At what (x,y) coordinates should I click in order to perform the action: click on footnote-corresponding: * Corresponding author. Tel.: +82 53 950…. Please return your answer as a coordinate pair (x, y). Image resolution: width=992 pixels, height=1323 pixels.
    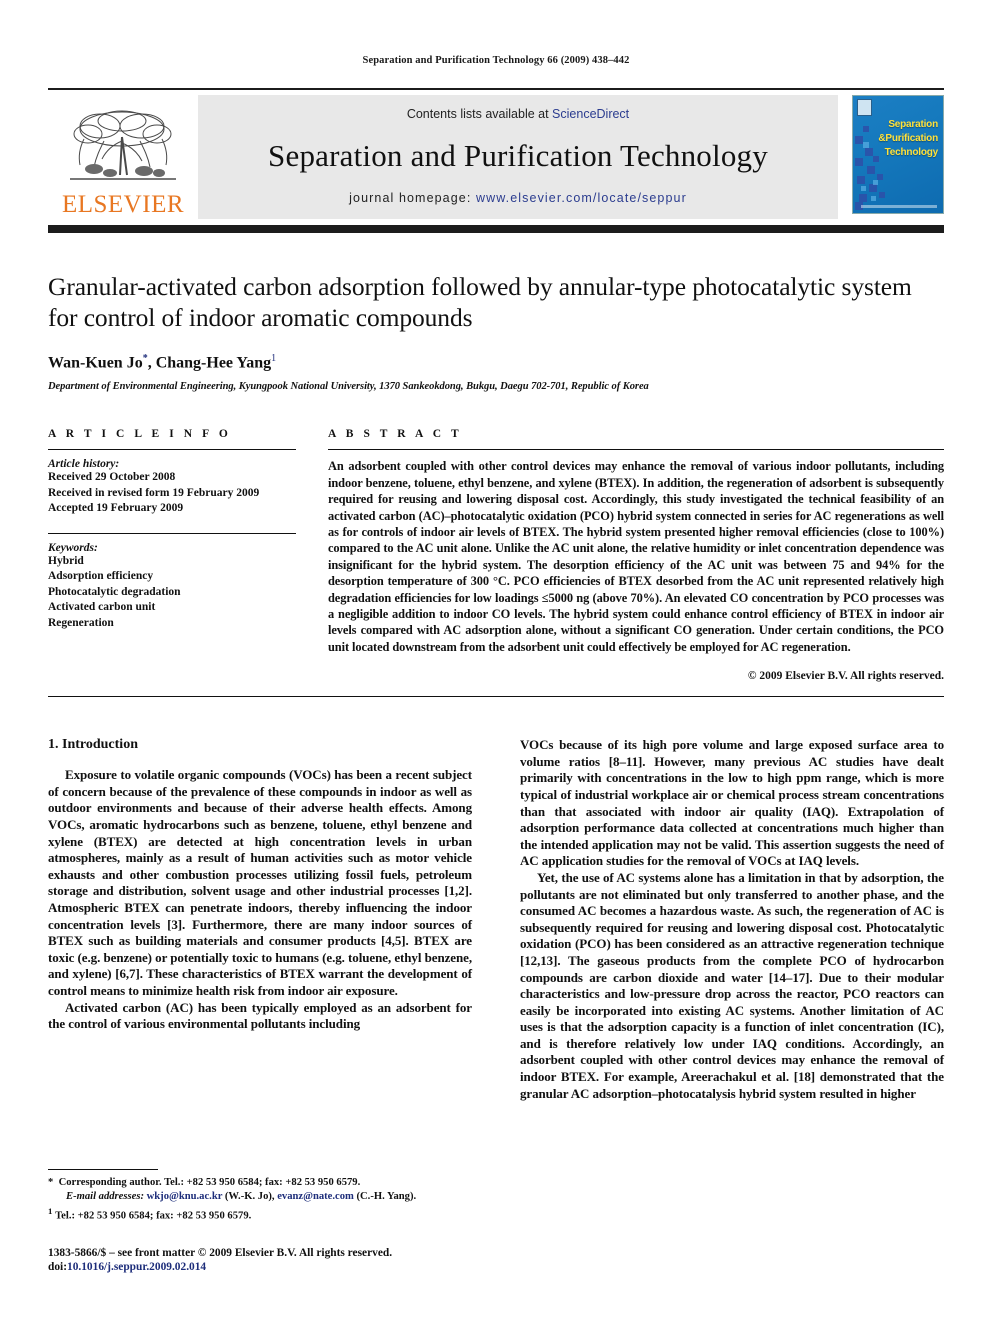
    Looking at the image, I should click on (260, 1183).